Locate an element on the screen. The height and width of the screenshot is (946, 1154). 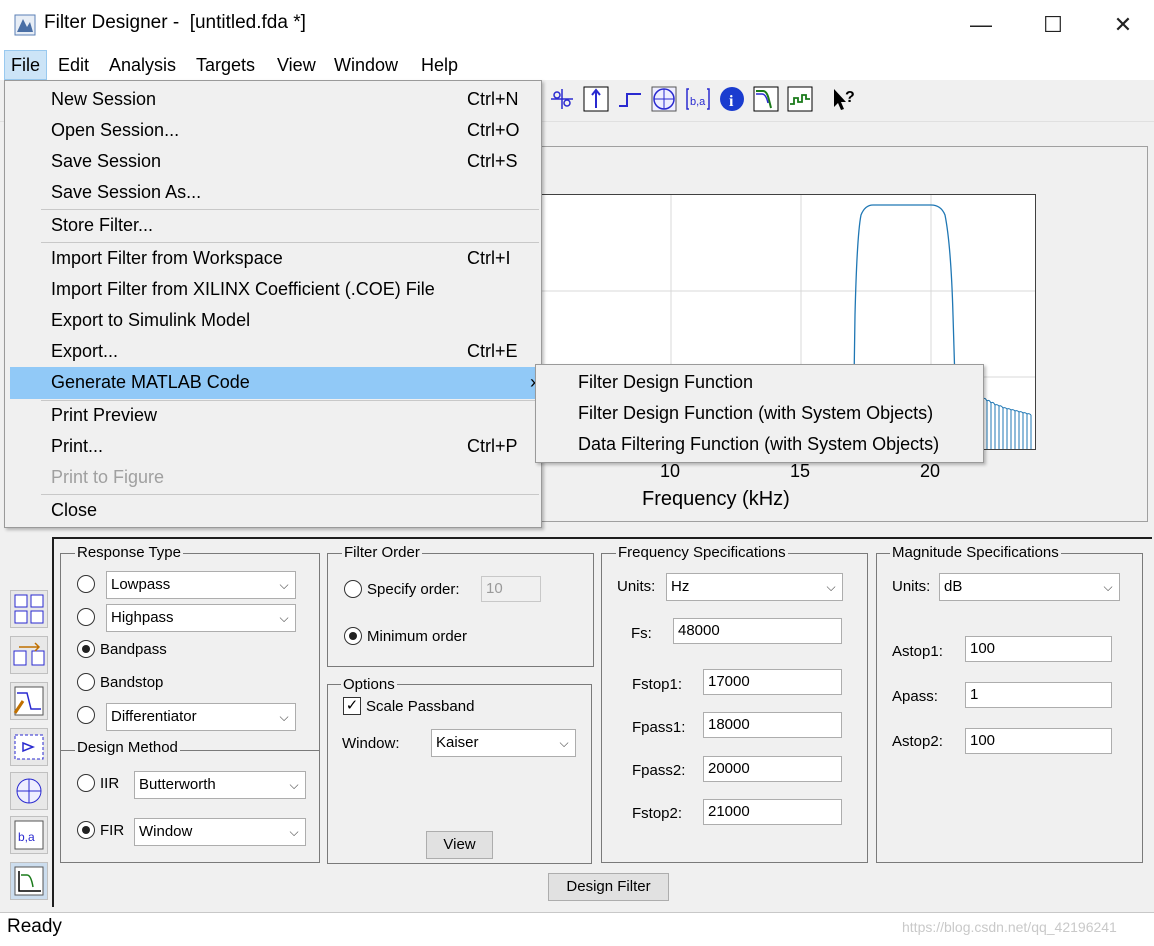
fs-input: 48000 is located at coordinates (757, 631).